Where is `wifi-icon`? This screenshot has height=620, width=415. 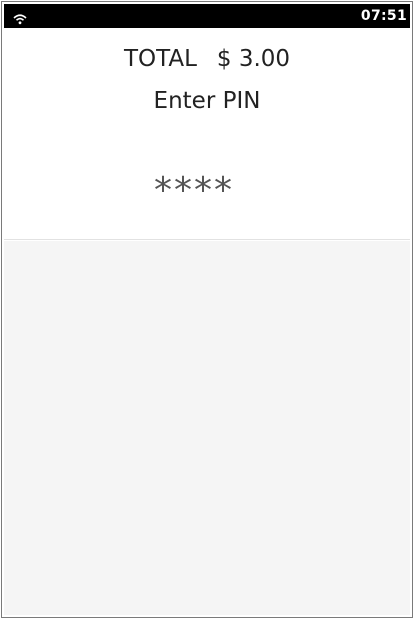 wifi-icon is located at coordinates (20, 17).